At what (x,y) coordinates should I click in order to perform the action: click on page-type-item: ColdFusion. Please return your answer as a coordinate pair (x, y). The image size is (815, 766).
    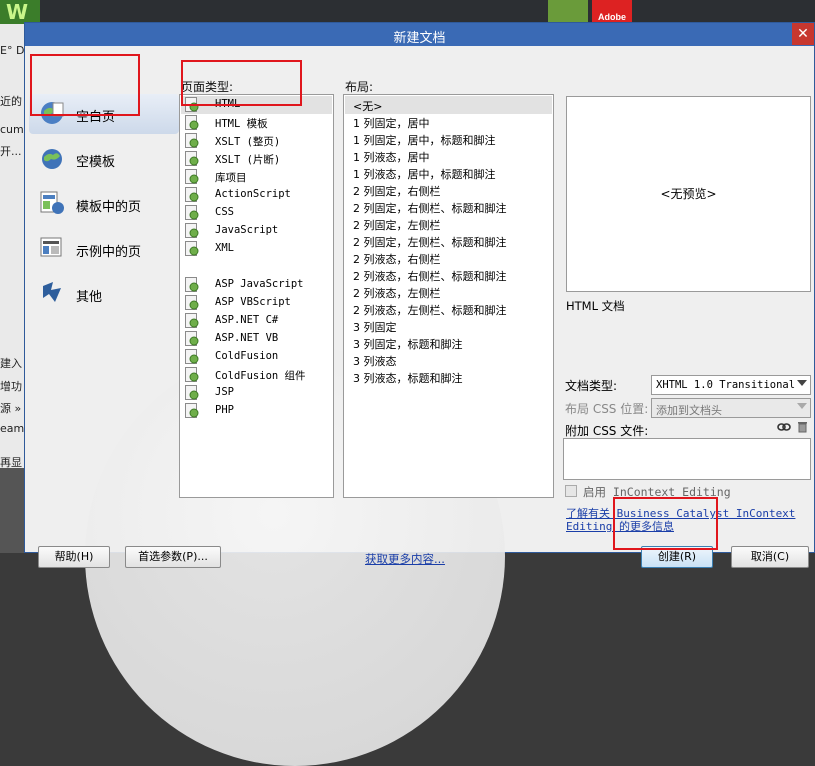
    Looking at the image, I should click on (256, 357).